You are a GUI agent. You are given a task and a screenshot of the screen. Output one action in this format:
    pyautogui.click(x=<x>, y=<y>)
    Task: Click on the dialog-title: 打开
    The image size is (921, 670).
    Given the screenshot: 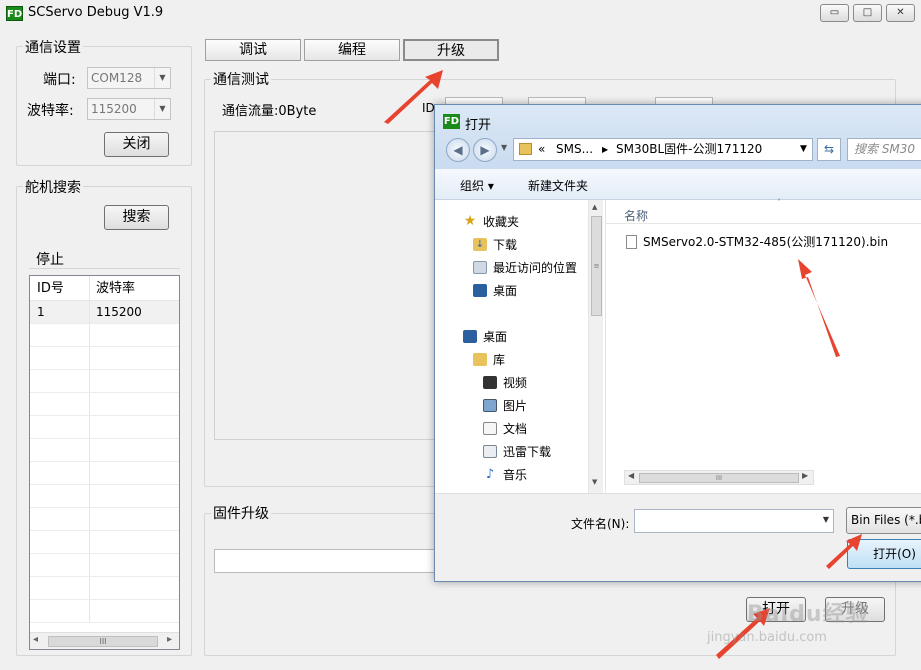 What is the action you would take?
    pyautogui.click(x=478, y=125)
    